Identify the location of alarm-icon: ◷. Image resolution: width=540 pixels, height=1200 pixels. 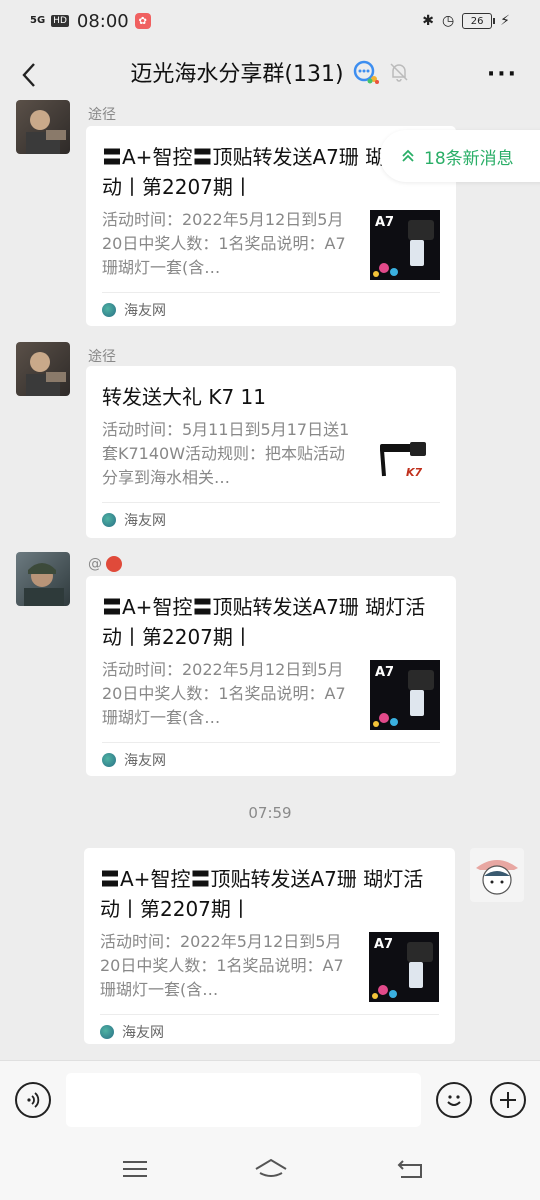
(448, 21).